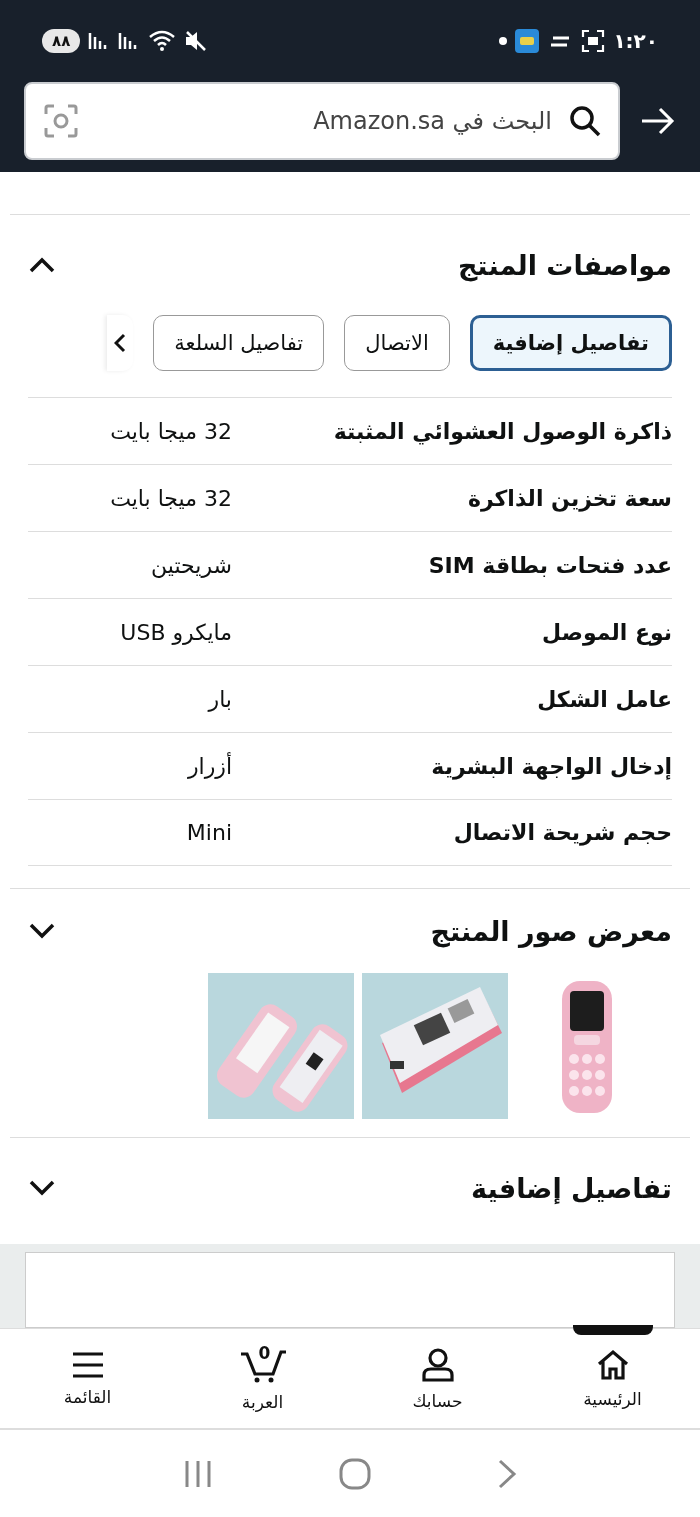 Image resolution: width=700 pixels, height=1517 pixels. Describe the element at coordinates (239, 343) in the screenshot. I see `tab: تفاصيل السلعة` at that location.